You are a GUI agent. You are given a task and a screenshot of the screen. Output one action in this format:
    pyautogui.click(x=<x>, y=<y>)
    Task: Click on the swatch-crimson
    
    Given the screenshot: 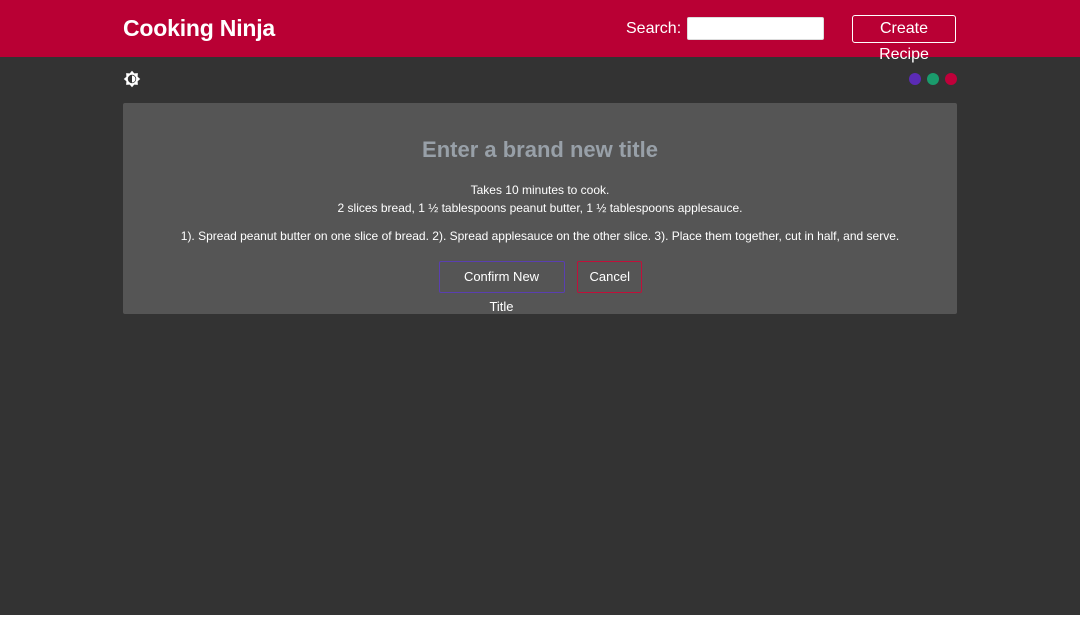 What is the action you would take?
    pyautogui.click(x=951, y=79)
    